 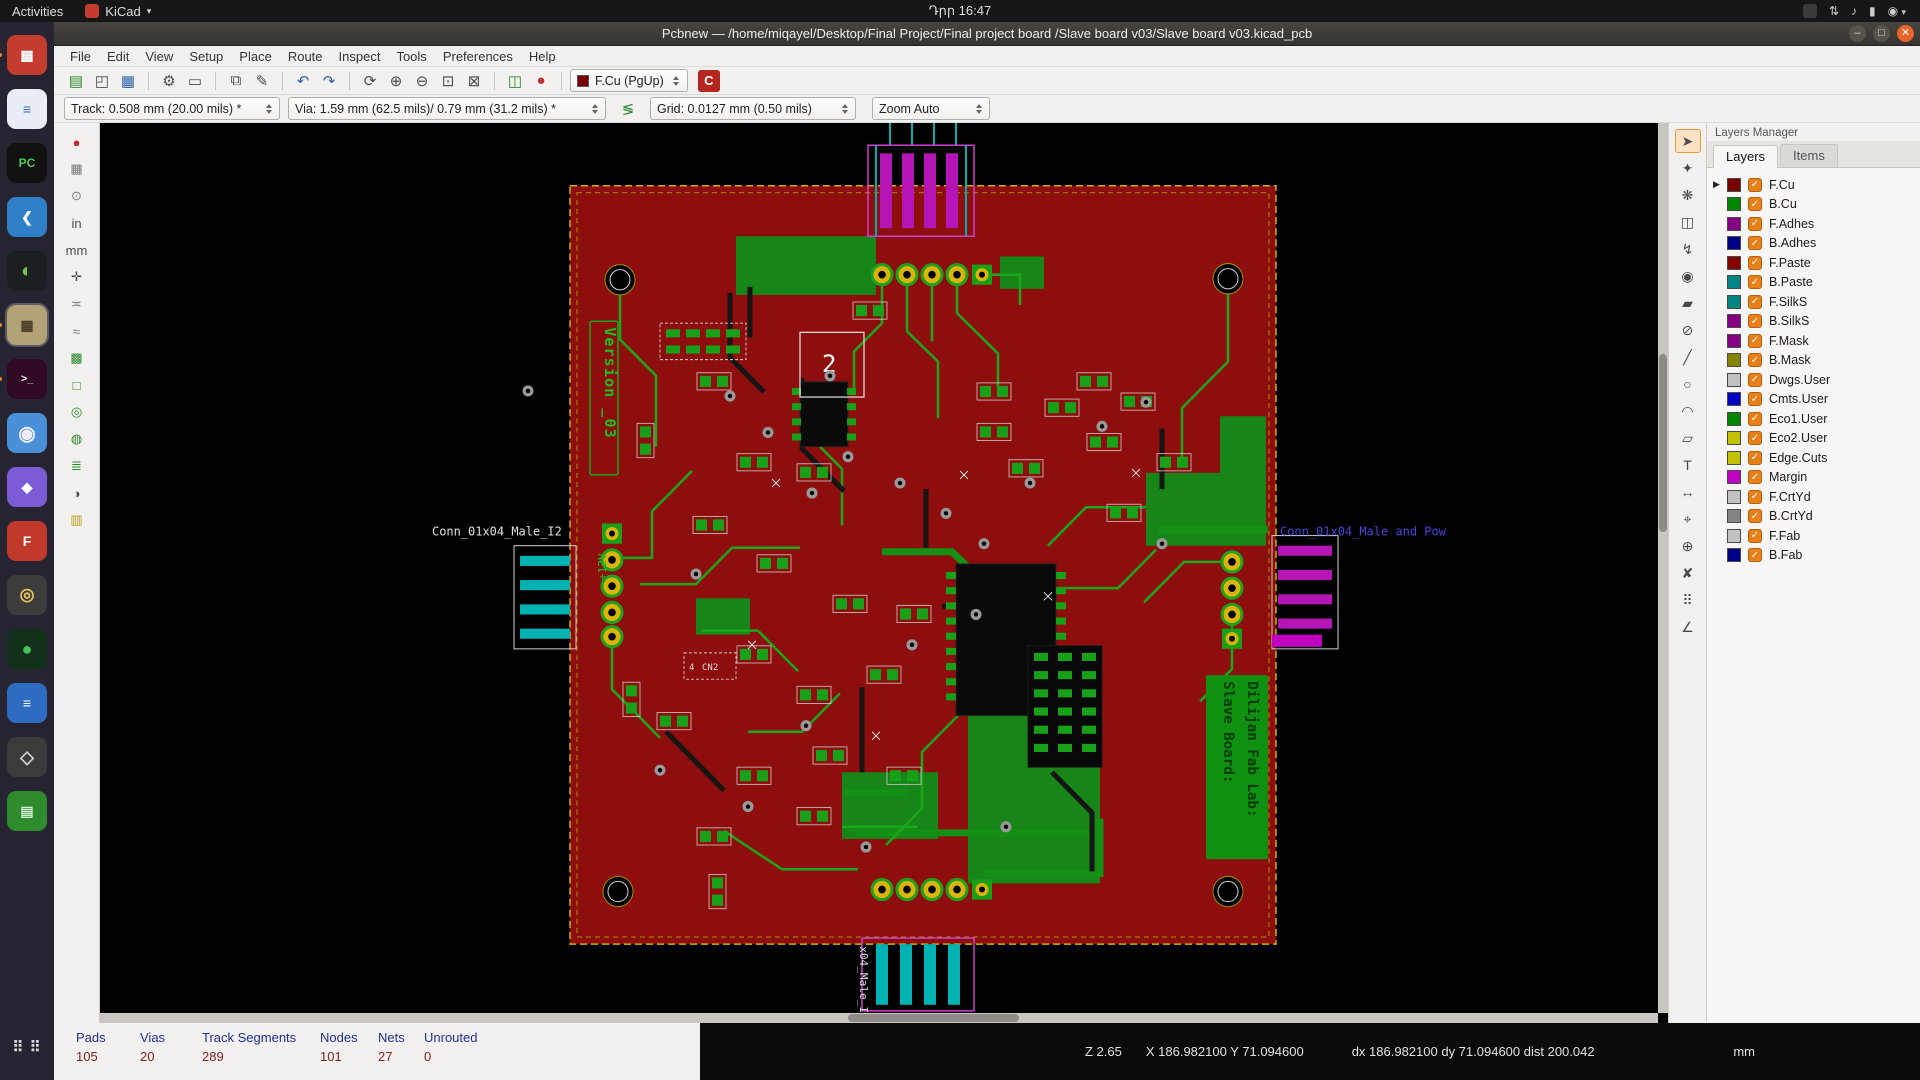 What do you see at coordinates (77, 223) in the screenshot?
I see `units-inches-icon: in` at bounding box center [77, 223].